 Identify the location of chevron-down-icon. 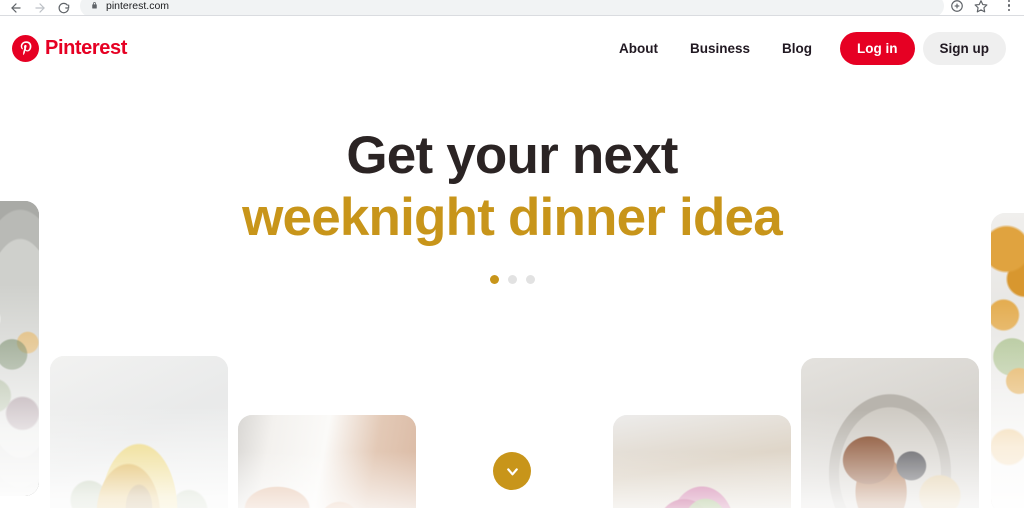
(512, 471).